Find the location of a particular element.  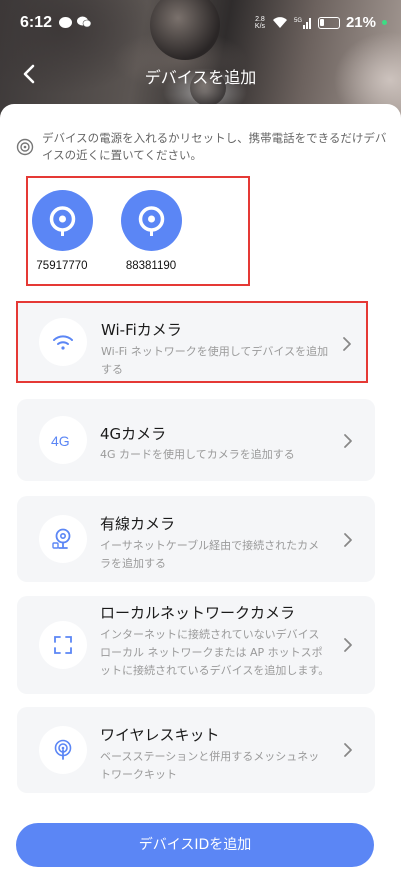

battery-icon is located at coordinates (328, 22).